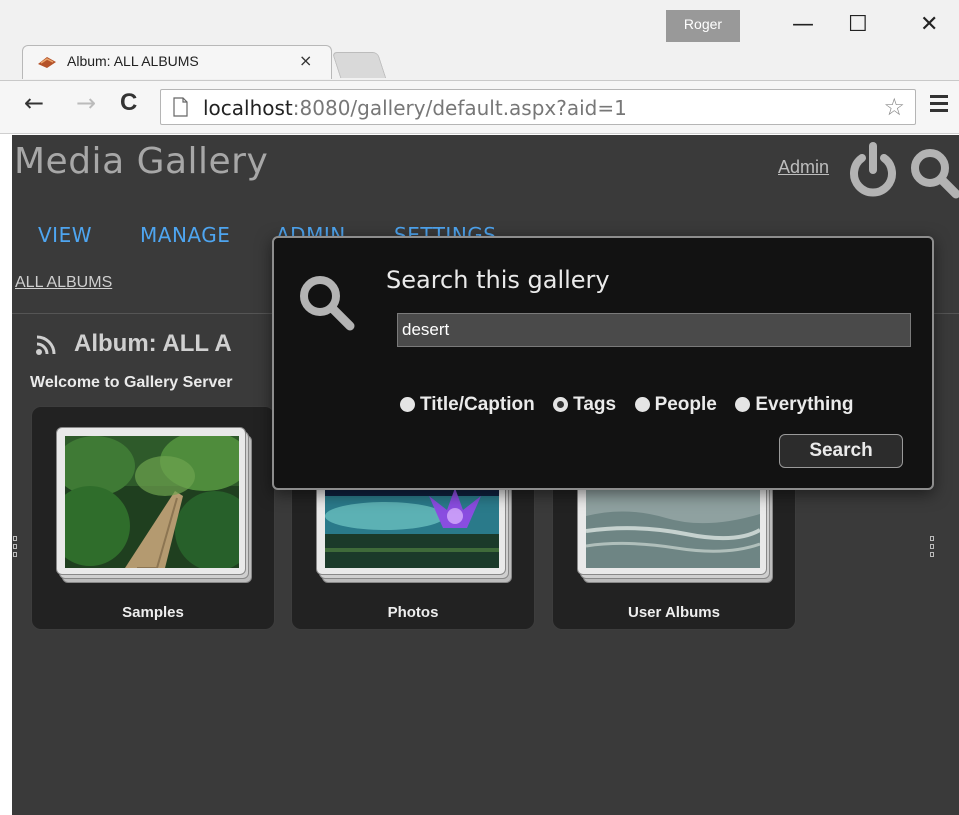 This screenshot has height=815, width=959. Describe the element at coordinates (86, 103) in the screenshot. I see `forward-button: →` at that location.